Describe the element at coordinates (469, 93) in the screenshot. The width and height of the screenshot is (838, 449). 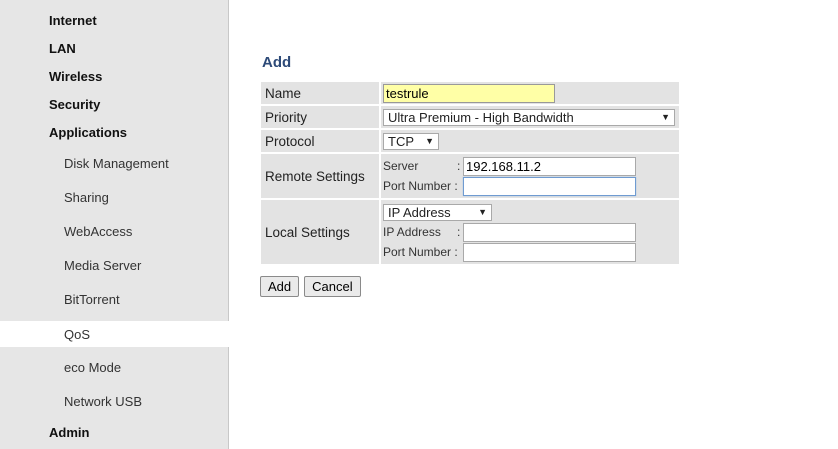
I see `name-field` at that location.